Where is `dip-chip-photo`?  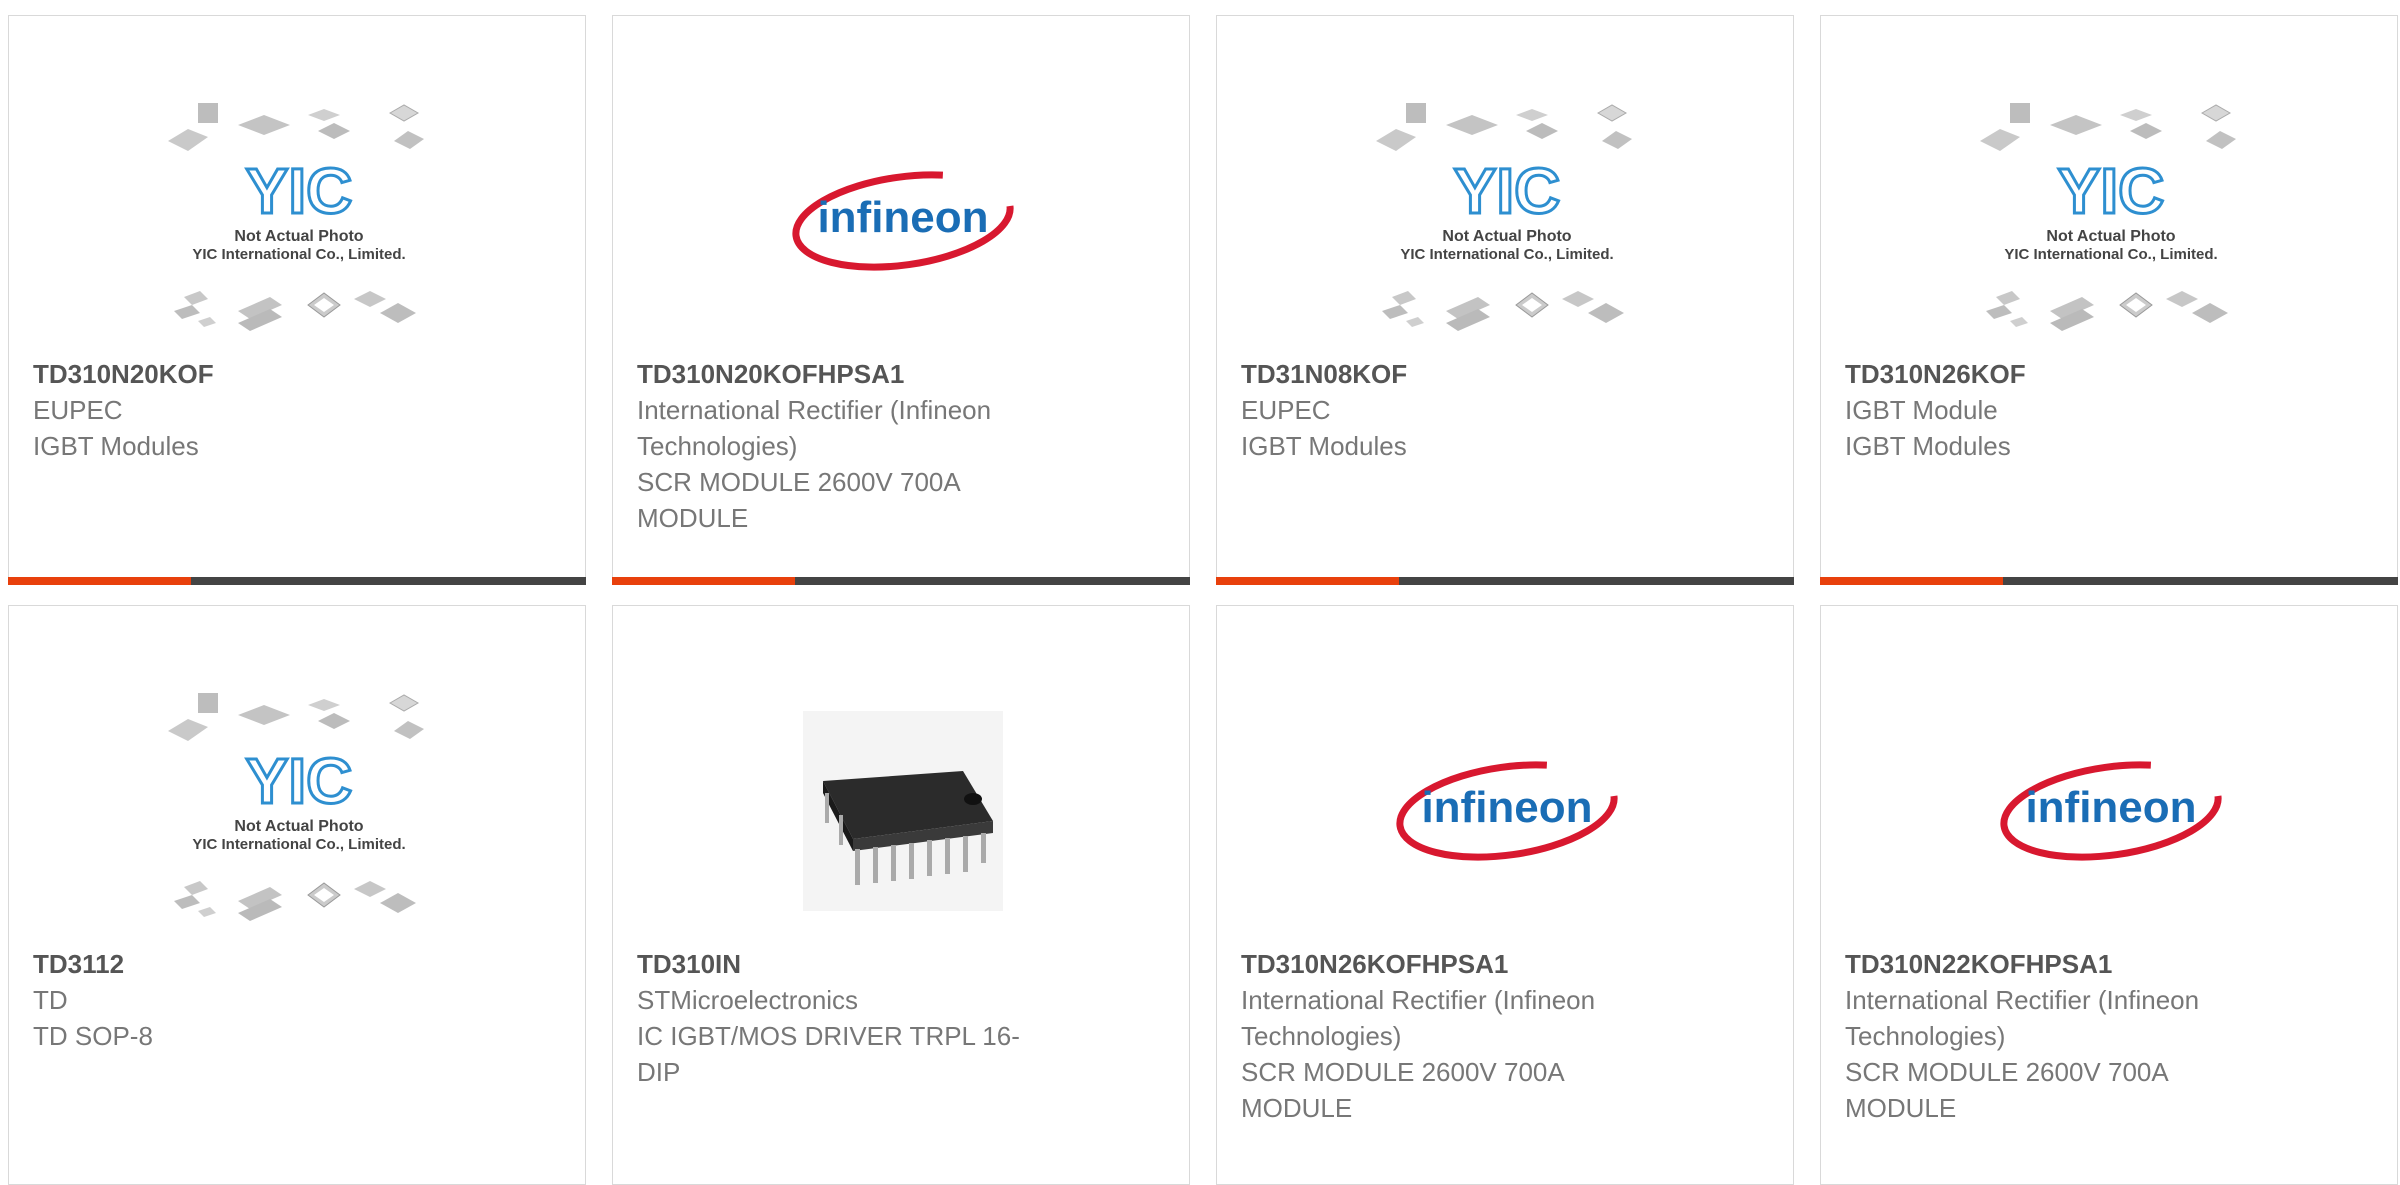 dip-chip-photo is located at coordinates (903, 811).